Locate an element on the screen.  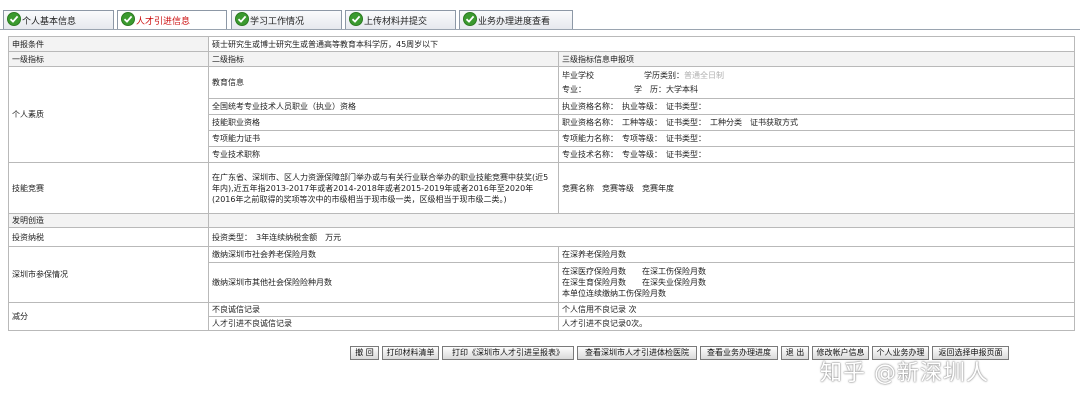
header-level3: 三级指标信息申报项 is located at coordinates (816, 59).